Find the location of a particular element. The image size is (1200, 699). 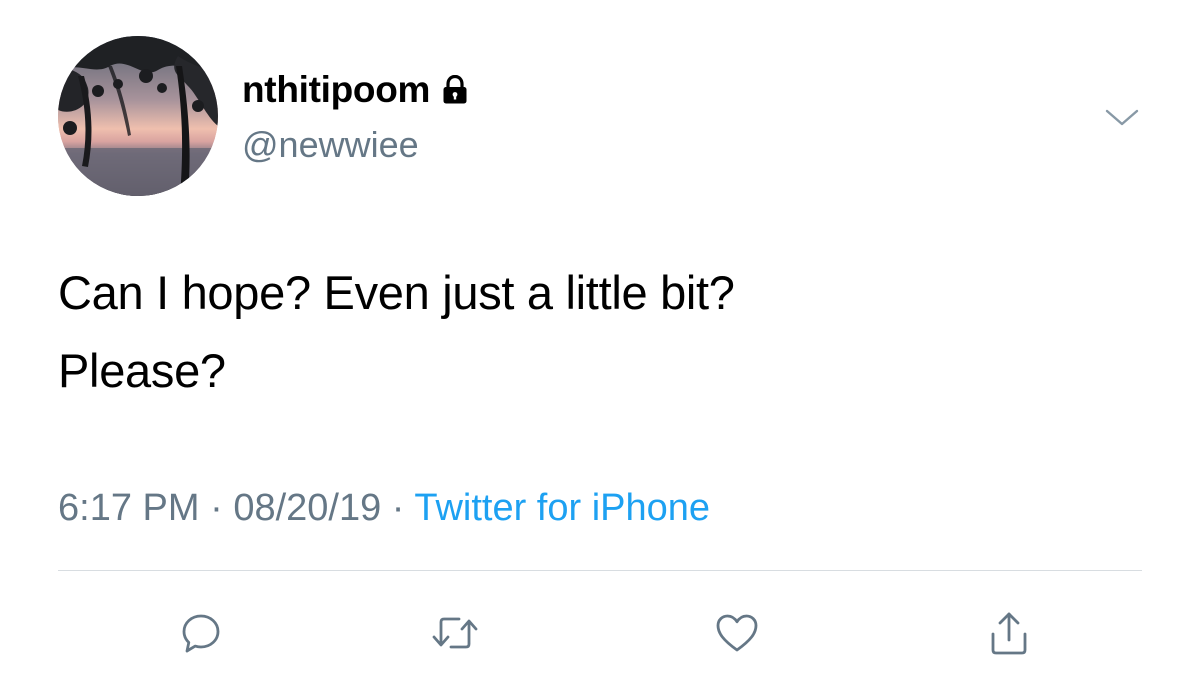

reply-button is located at coordinates (201, 633).